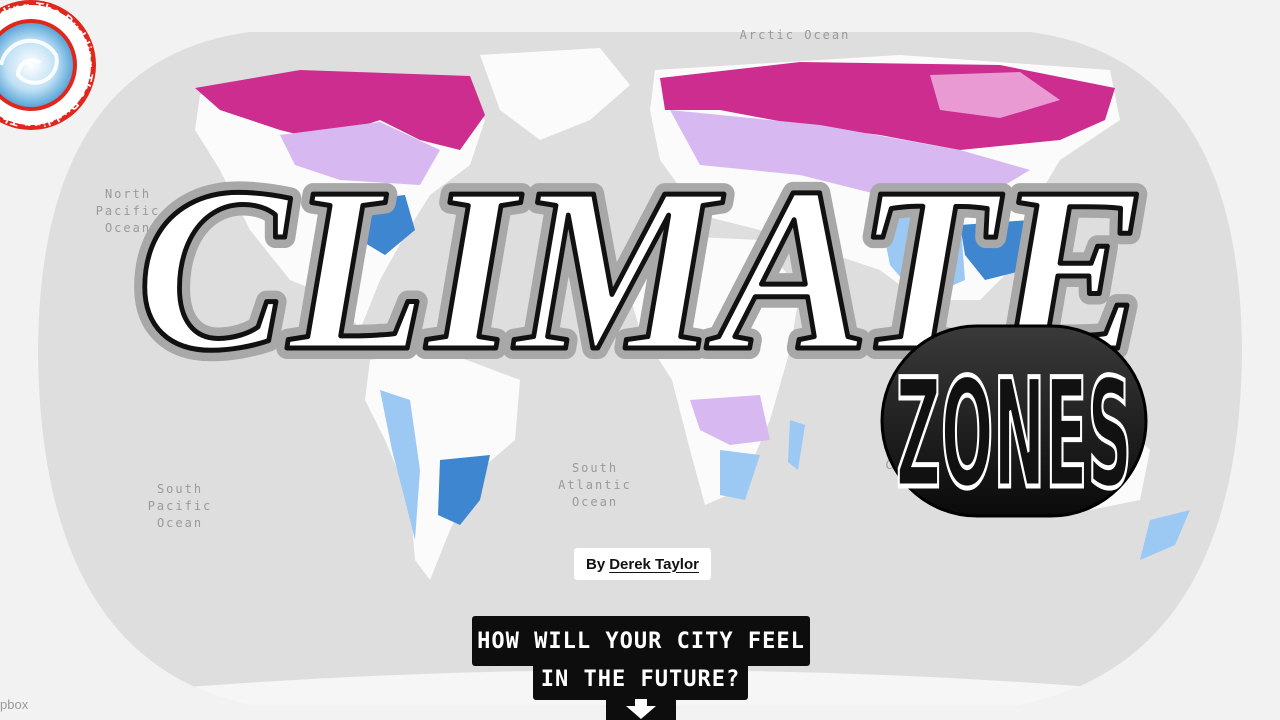  Describe the element at coordinates (1014, 435) in the screenshot. I see `zones-badge-text: ZONES` at that location.